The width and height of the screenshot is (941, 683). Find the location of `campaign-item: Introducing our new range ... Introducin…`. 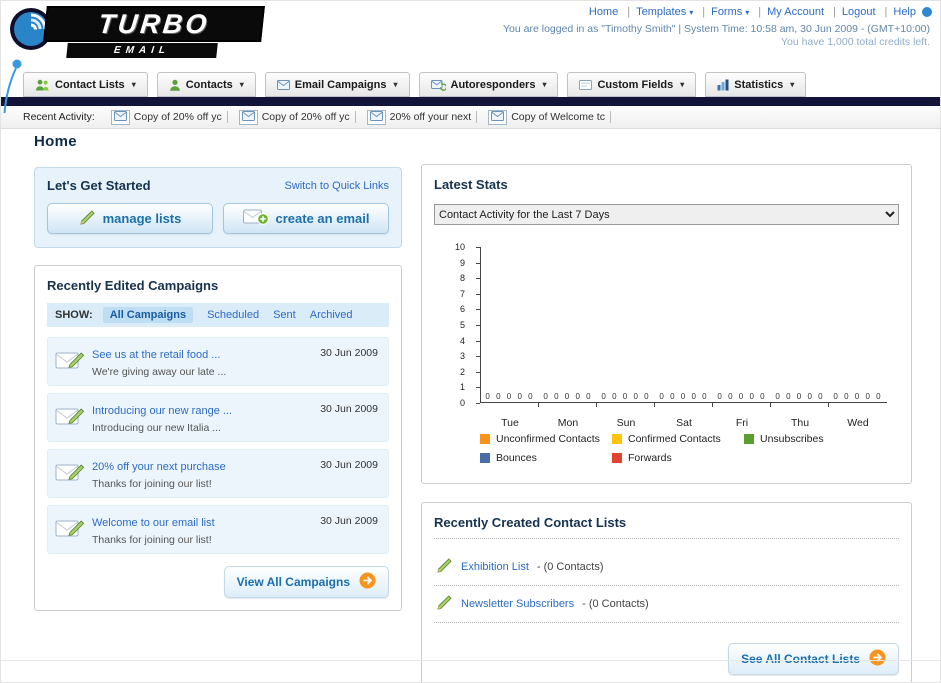

campaign-item: Introducing our new range ... Introducin… is located at coordinates (218, 417).